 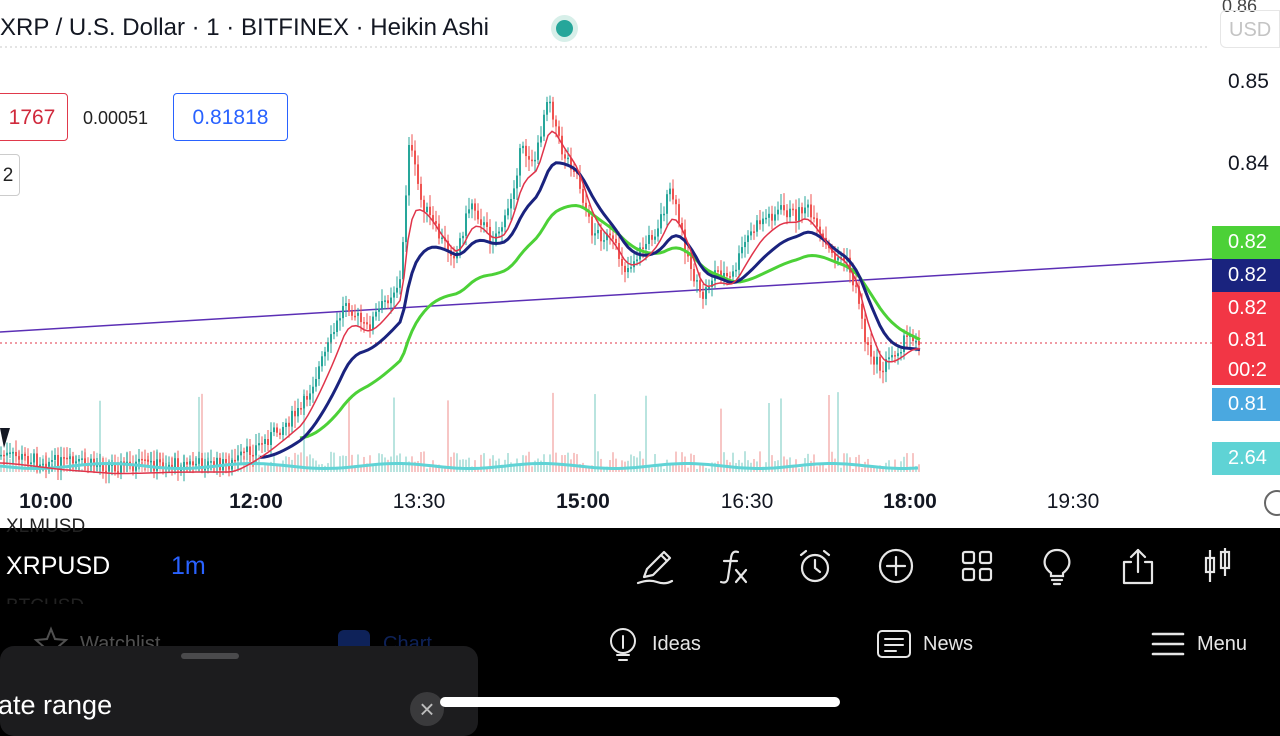 What do you see at coordinates (427, 709) in the screenshot?
I see `close-icon: ×` at bounding box center [427, 709].